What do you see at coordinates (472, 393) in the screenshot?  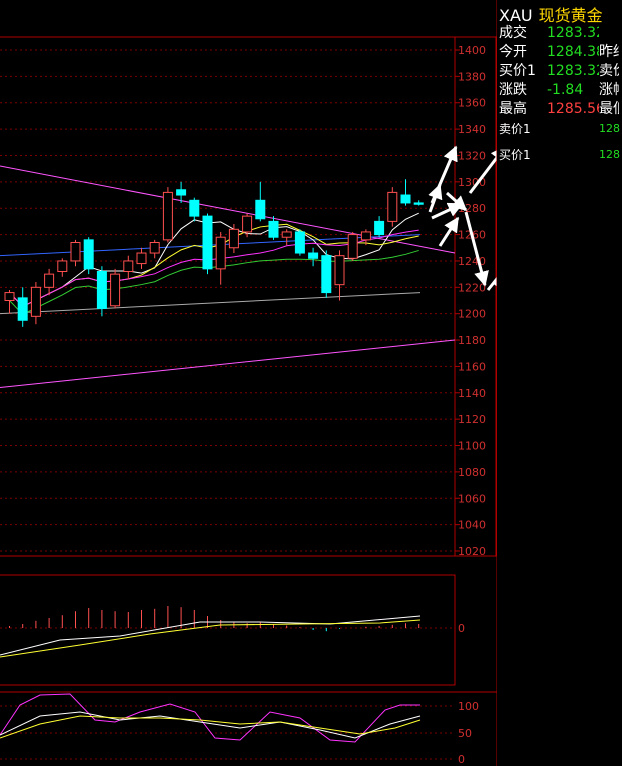 I see `y-tick-label: 1140` at bounding box center [472, 393].